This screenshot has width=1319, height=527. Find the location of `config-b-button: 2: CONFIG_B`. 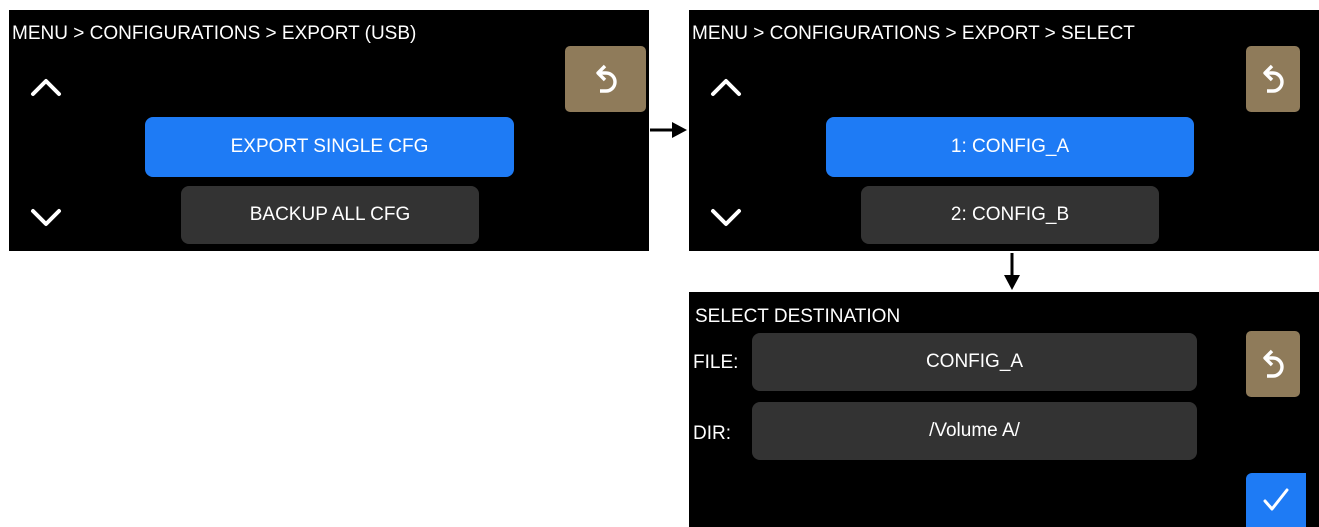

config-b-button: 2: CONFIG_B is located at coordinates (1010, 215).